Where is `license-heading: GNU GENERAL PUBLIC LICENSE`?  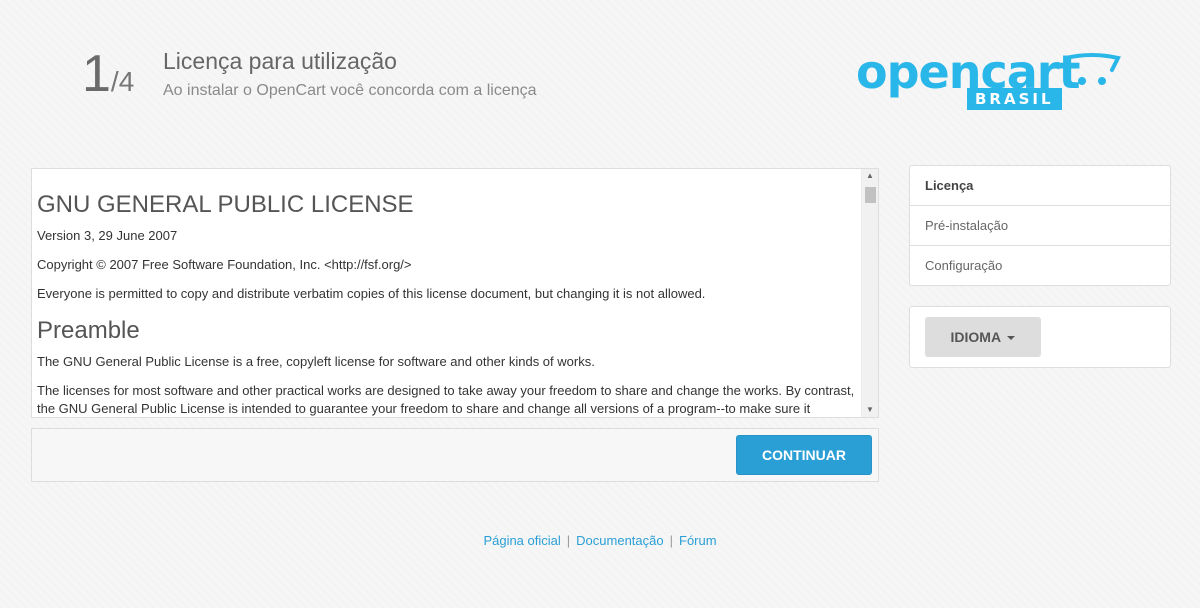 license-heading: GNU GENERAL PUBLIC LICENSE is located at coordinates (225, 204).